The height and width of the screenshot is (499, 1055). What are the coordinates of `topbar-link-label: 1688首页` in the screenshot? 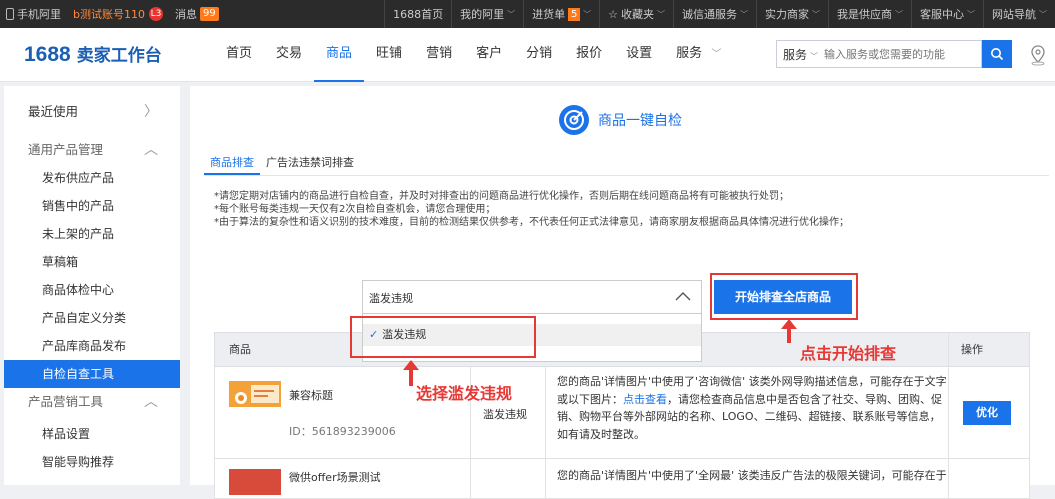 It's located at (418, 14).